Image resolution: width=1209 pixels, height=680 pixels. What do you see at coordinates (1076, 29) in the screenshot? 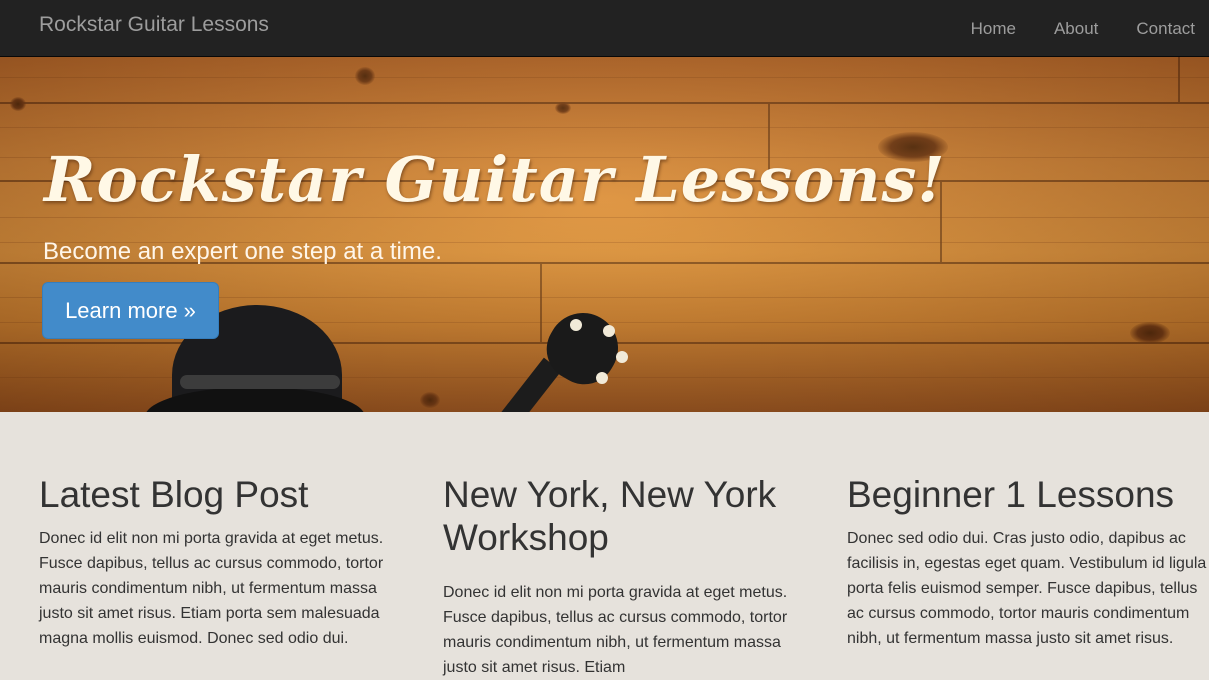
I see `nav-about-link: About` at bounding box center [1076, 29].